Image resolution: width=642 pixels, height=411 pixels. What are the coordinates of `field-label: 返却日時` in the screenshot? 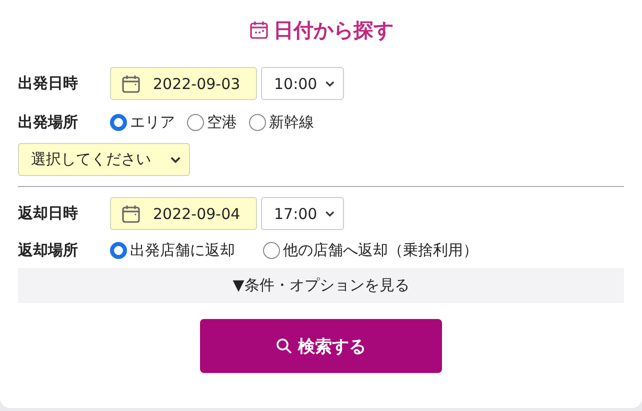 It's located at (48, 213).